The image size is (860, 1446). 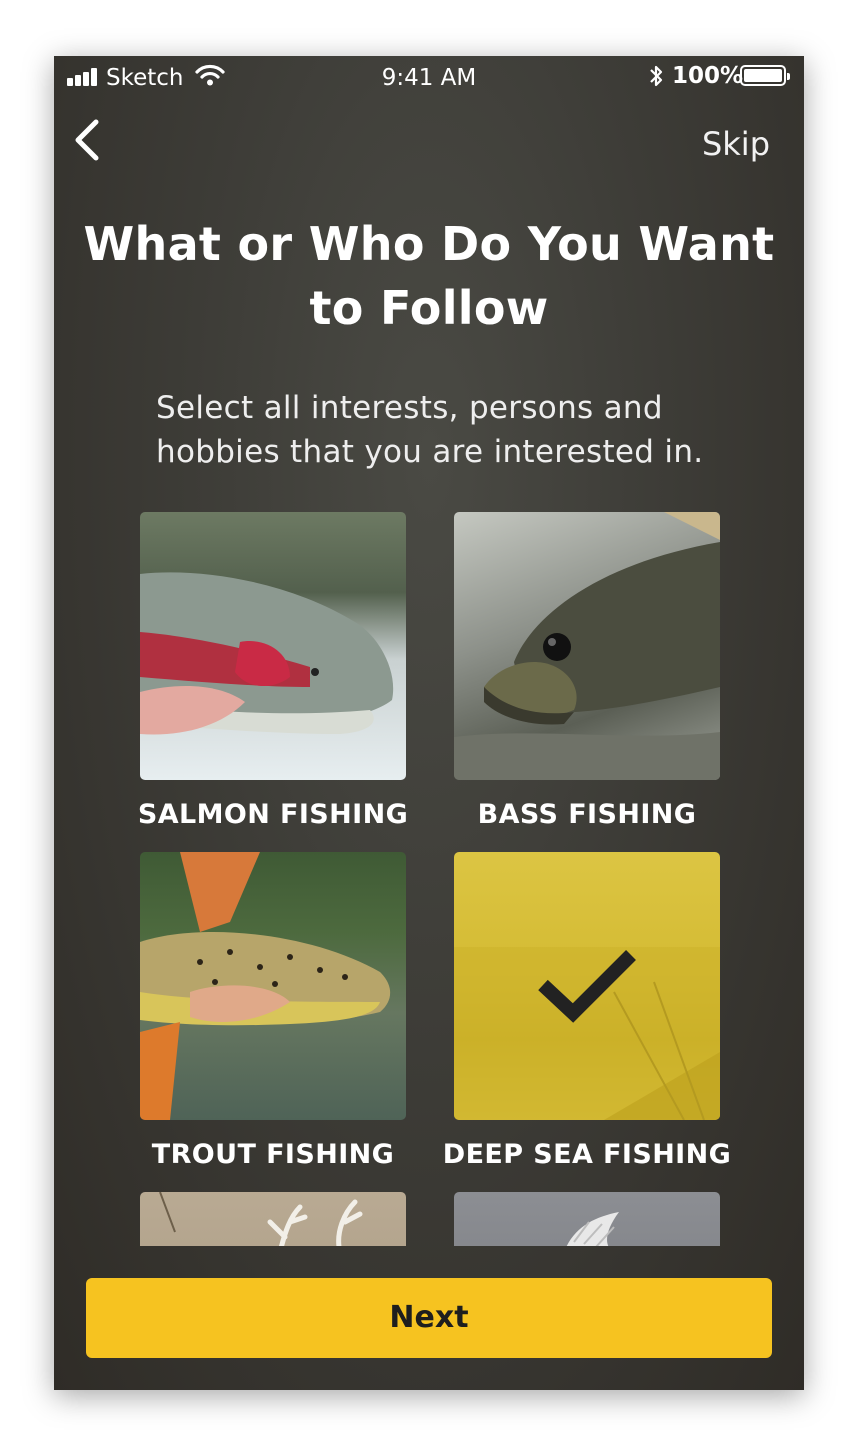 I want to click on interest-label: TROUT FISHING, so click(x=273, y=1154).